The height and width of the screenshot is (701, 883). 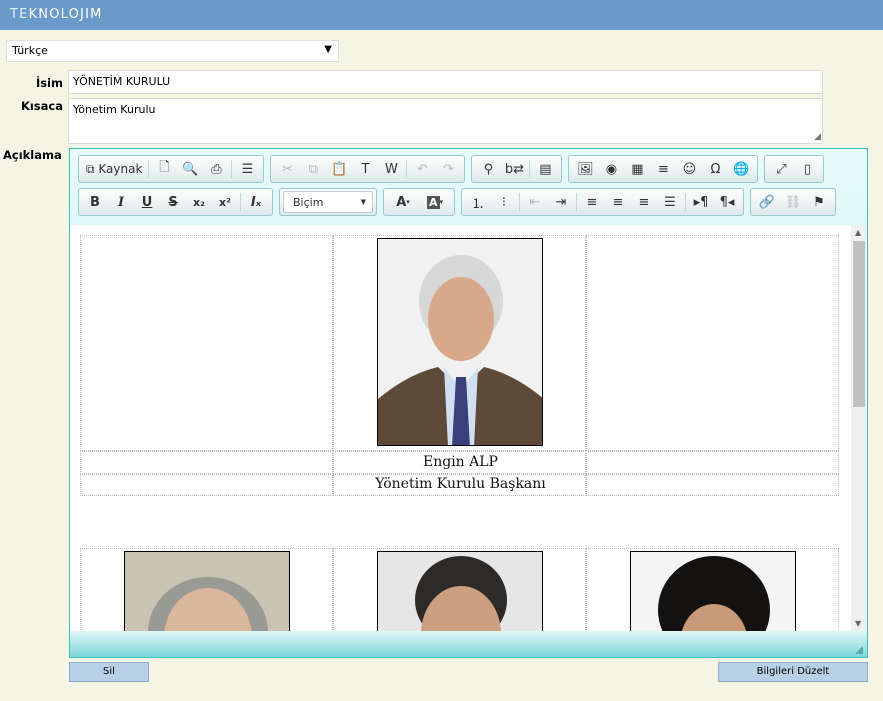 What do you see at coordinates (172, 51) in the screenshot?
I see `language-select: Türkçe ▼` at bounding box center [172, 51].